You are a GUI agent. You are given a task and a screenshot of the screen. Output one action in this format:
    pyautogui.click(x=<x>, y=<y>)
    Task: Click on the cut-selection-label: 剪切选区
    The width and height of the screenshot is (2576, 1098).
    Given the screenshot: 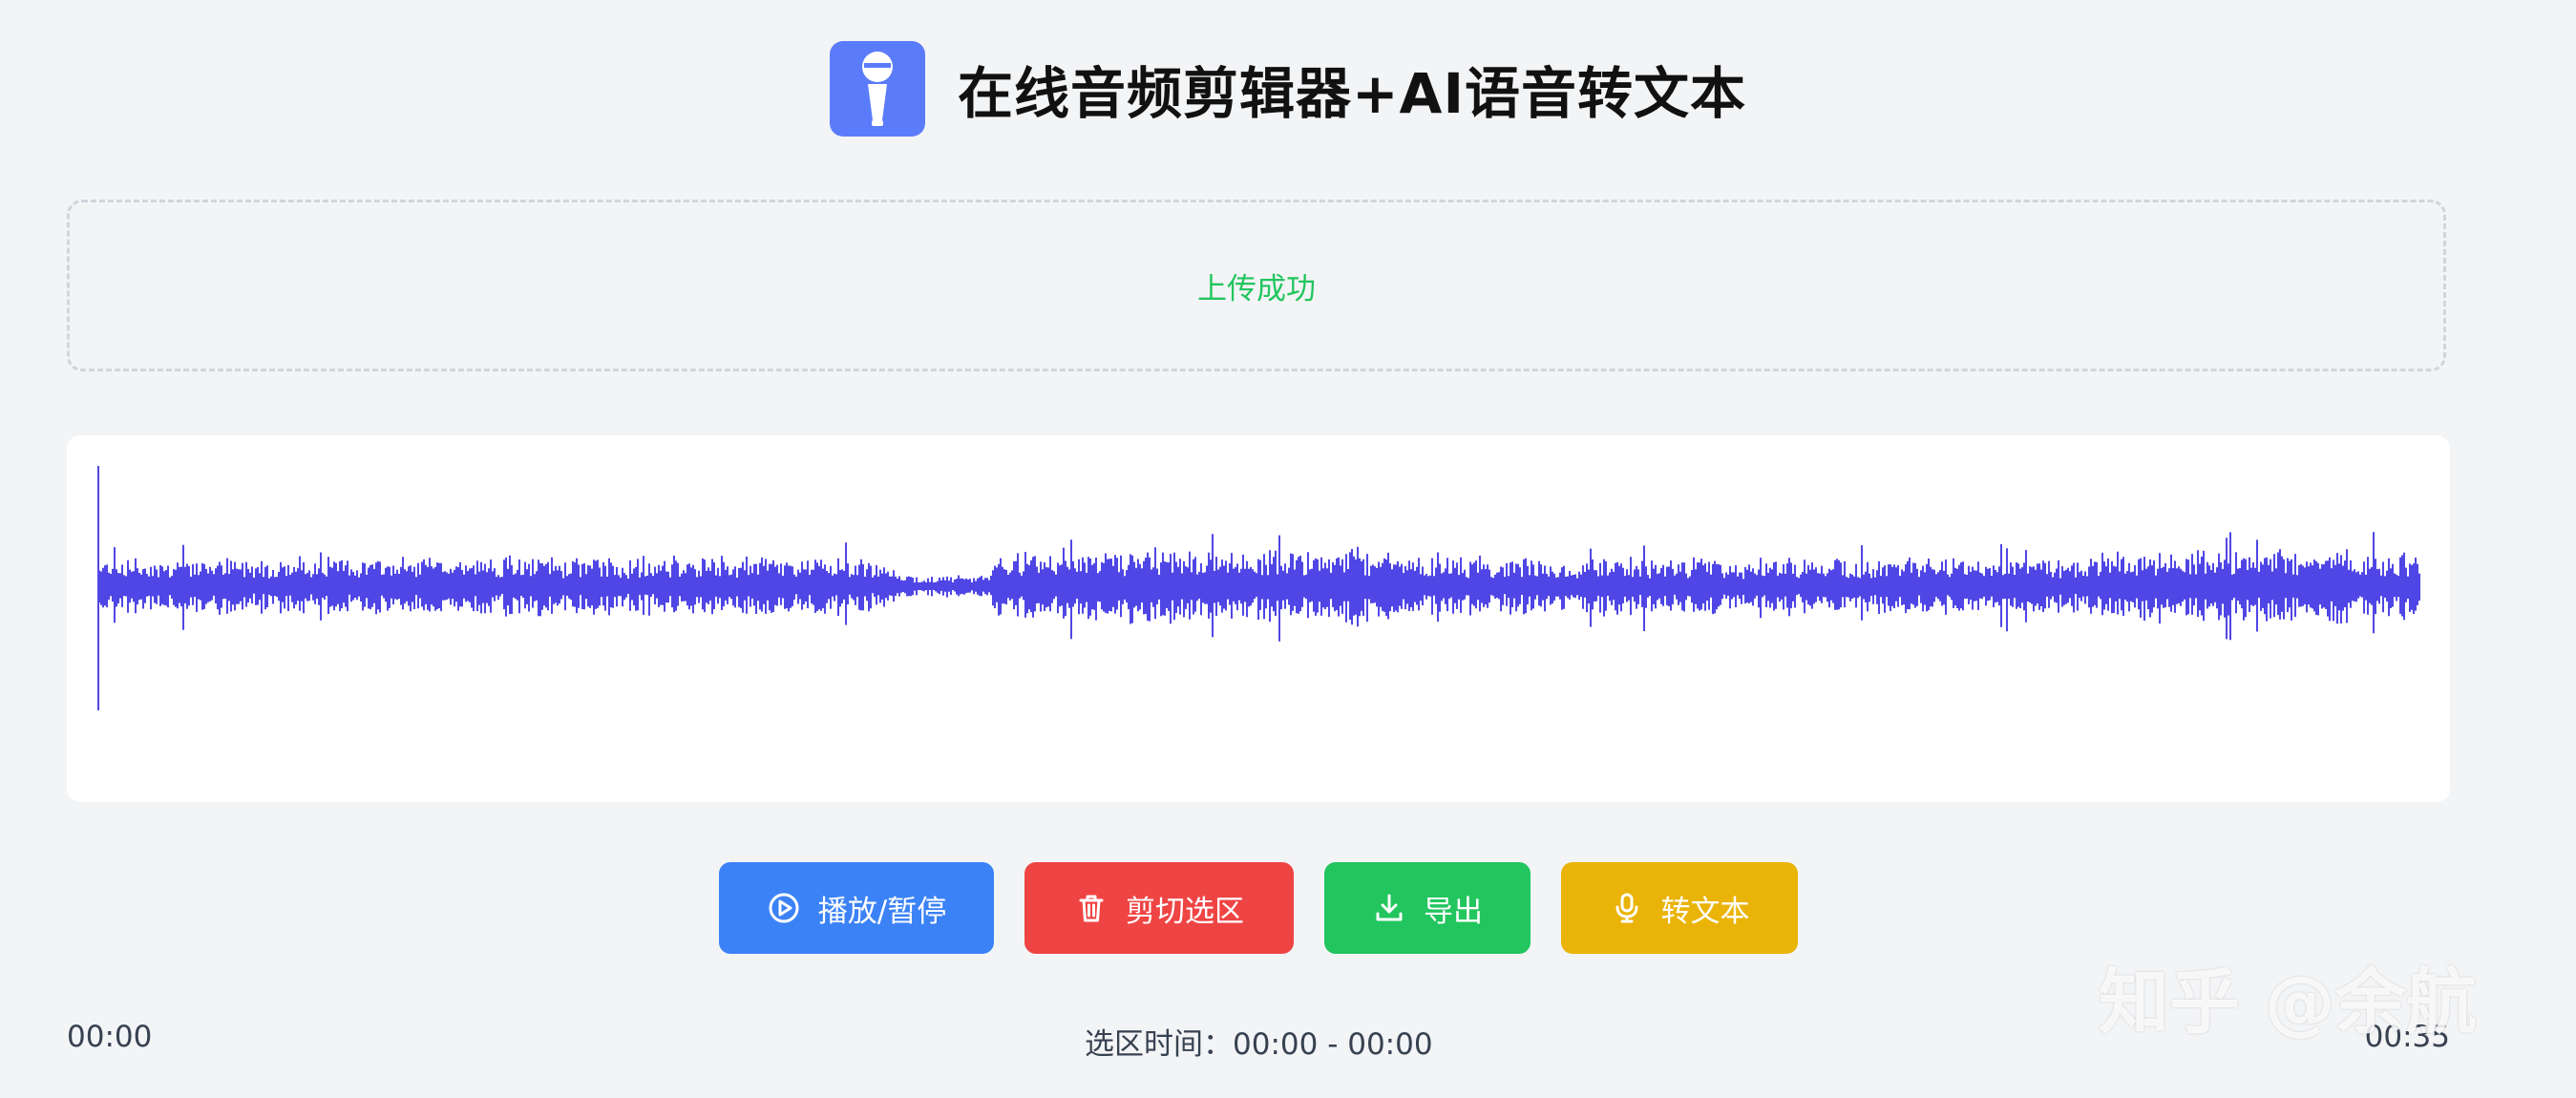 What is the action you would take?
    pyautogui.click(x=1185, y=911)
    